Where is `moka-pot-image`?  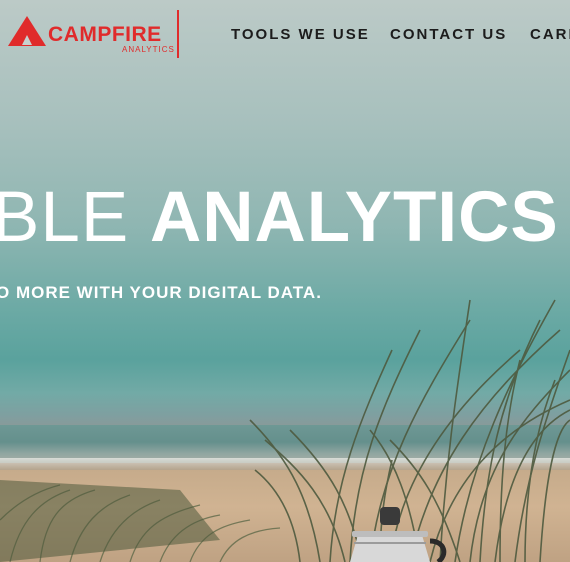 moka-pot-image is located at coordinates (398, 534).